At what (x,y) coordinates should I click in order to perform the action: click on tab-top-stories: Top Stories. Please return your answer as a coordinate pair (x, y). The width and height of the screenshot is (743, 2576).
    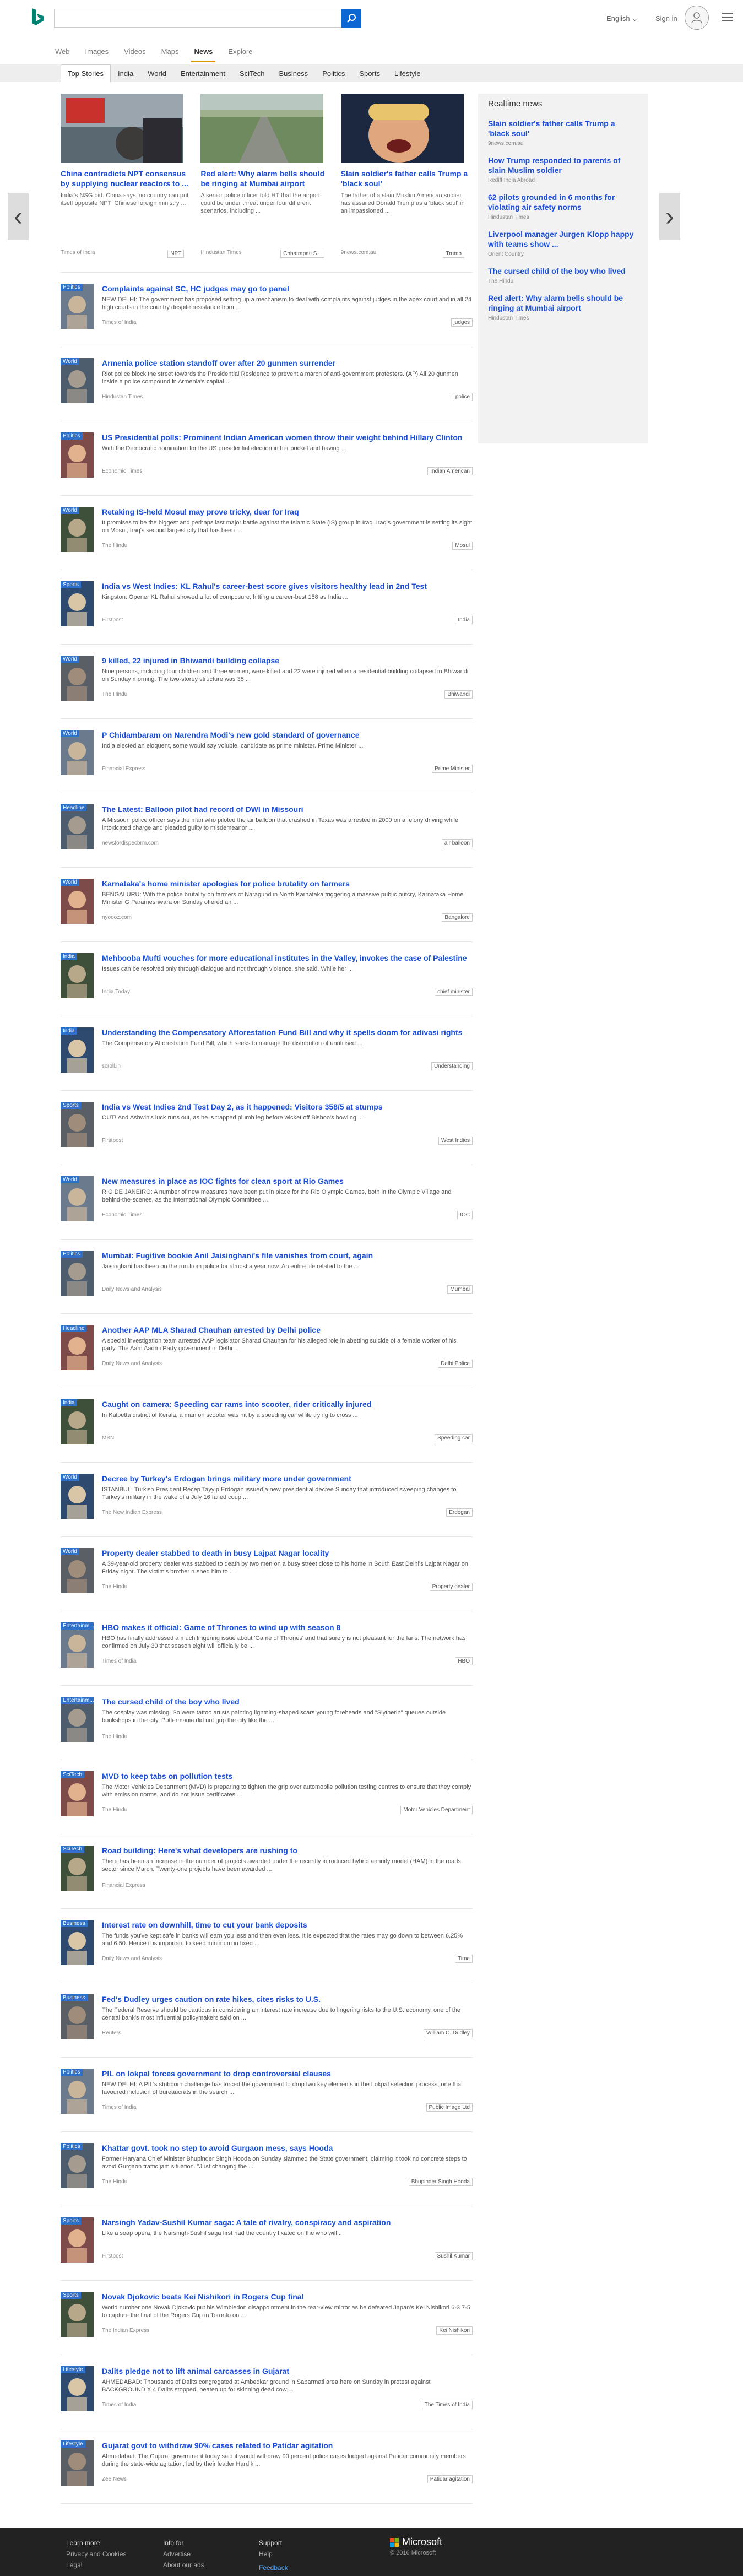
    Looking at the image, I should click on (86, 73).